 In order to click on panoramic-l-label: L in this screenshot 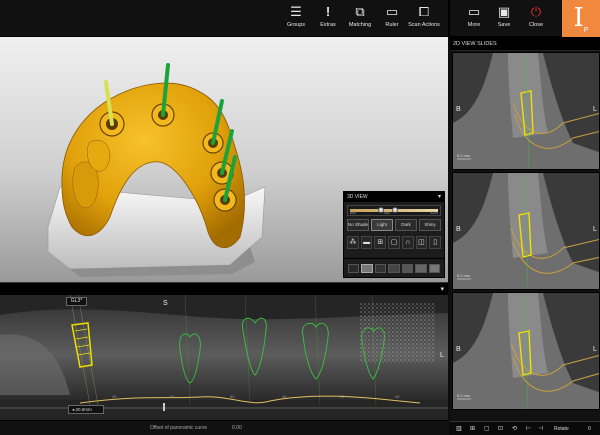, I will do `click(442, 355)`.